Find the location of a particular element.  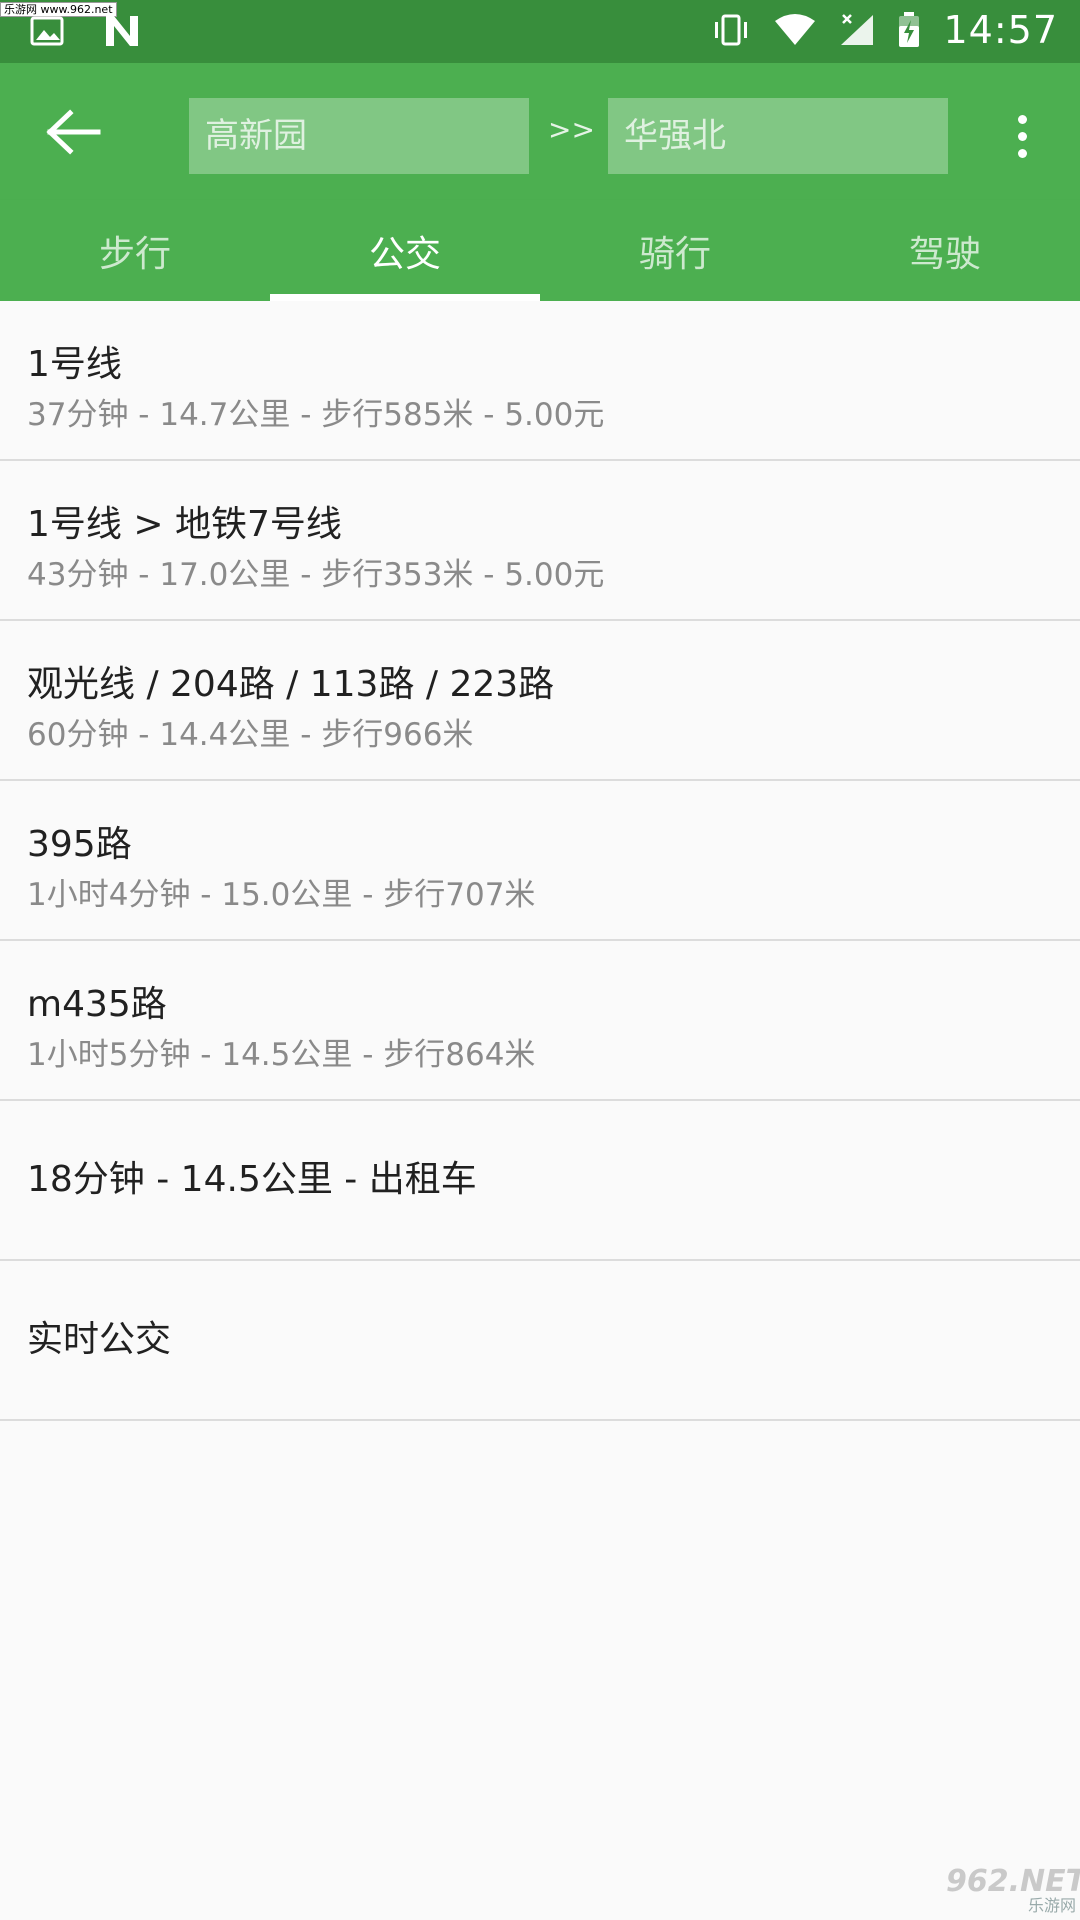

route-title: 实时公交 is located at coordinates (99, 1339).